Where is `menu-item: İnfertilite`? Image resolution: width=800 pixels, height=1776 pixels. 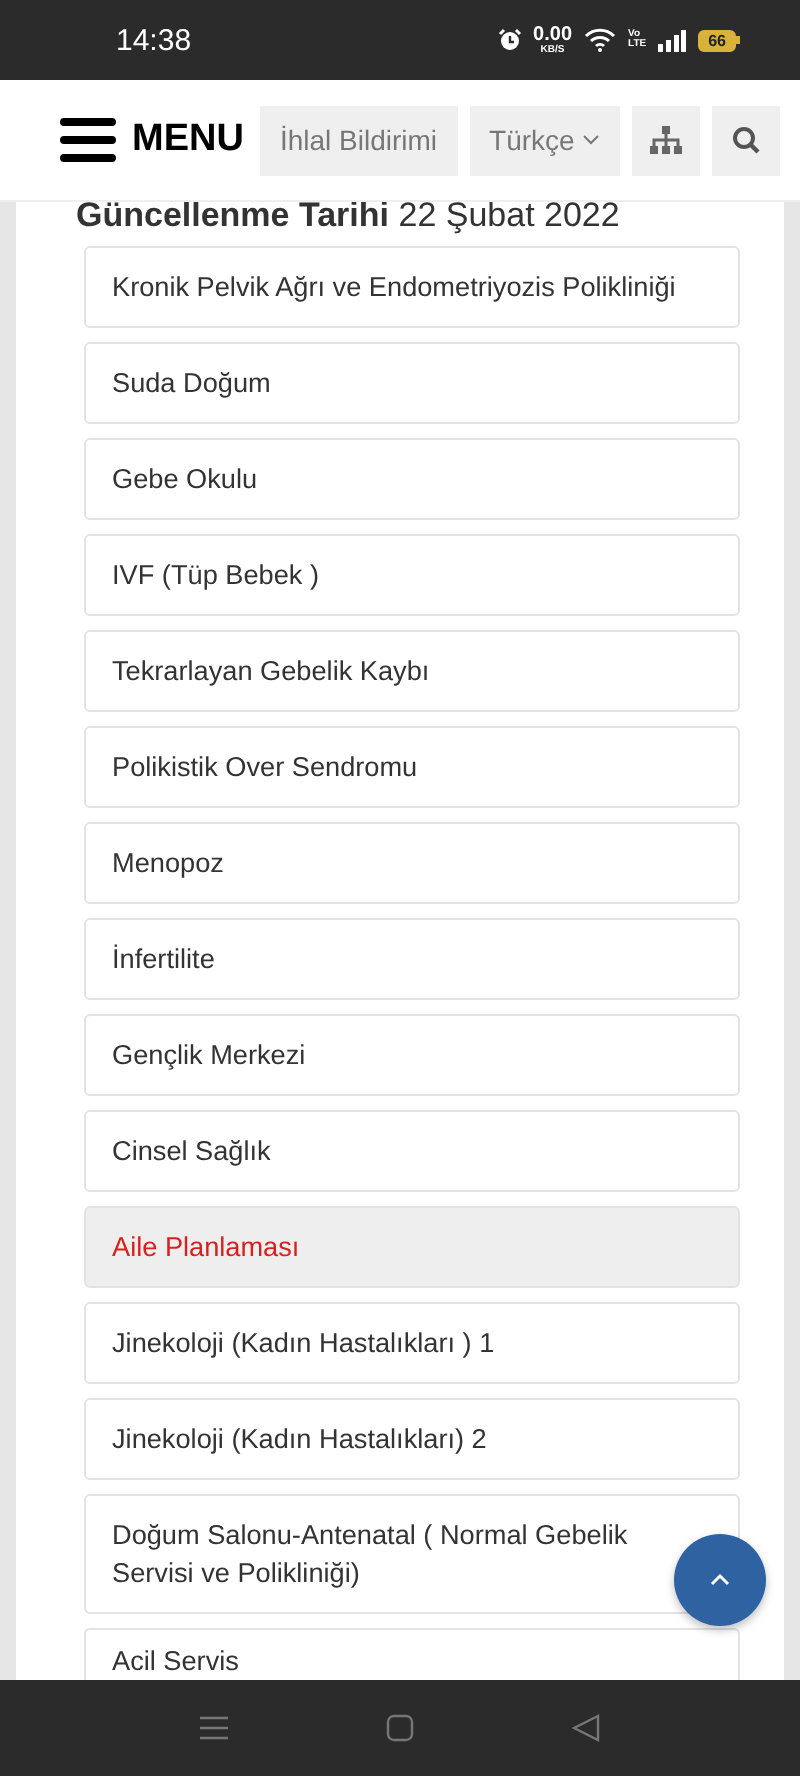
menu-item: İnfertilite is located at coordinates (412, 959).